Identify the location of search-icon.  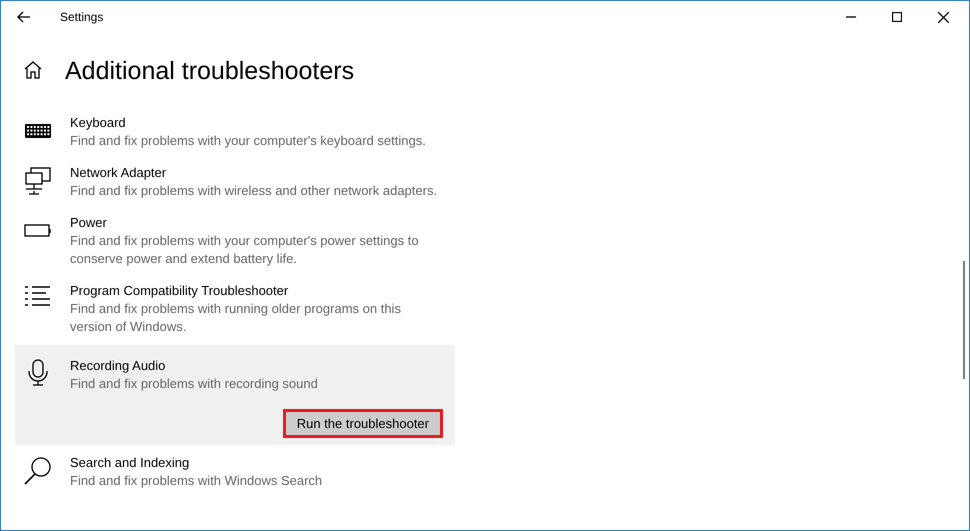
(38, 470).